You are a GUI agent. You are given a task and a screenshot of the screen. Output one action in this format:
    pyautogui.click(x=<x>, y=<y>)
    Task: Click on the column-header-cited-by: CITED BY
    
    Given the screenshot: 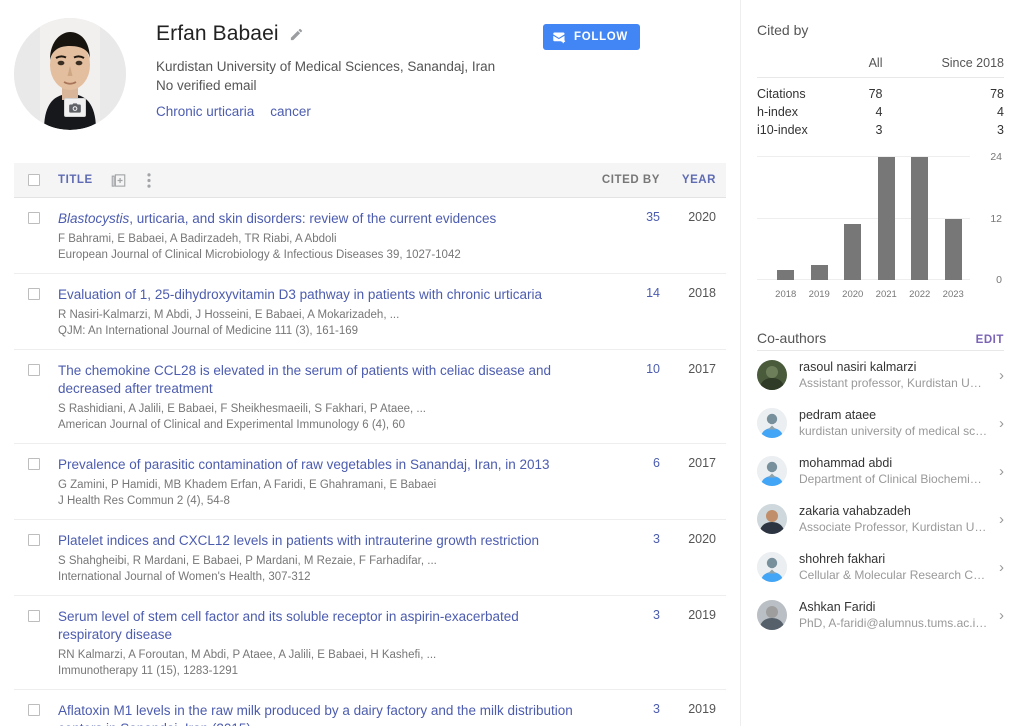 What is the action you would take?
    pyautogui.click(x=624, y=180)
    